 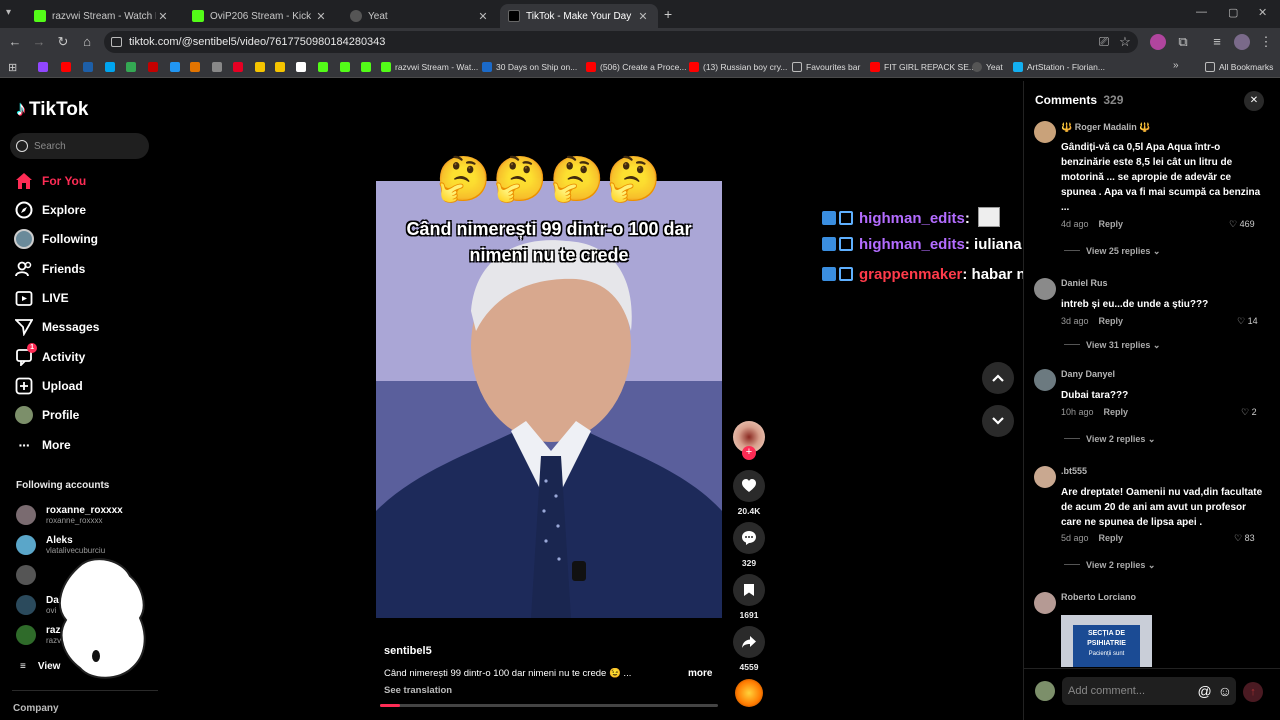 I want to click on extensions-puzzle-icon: ⧉, so click(x=1183, y=42).